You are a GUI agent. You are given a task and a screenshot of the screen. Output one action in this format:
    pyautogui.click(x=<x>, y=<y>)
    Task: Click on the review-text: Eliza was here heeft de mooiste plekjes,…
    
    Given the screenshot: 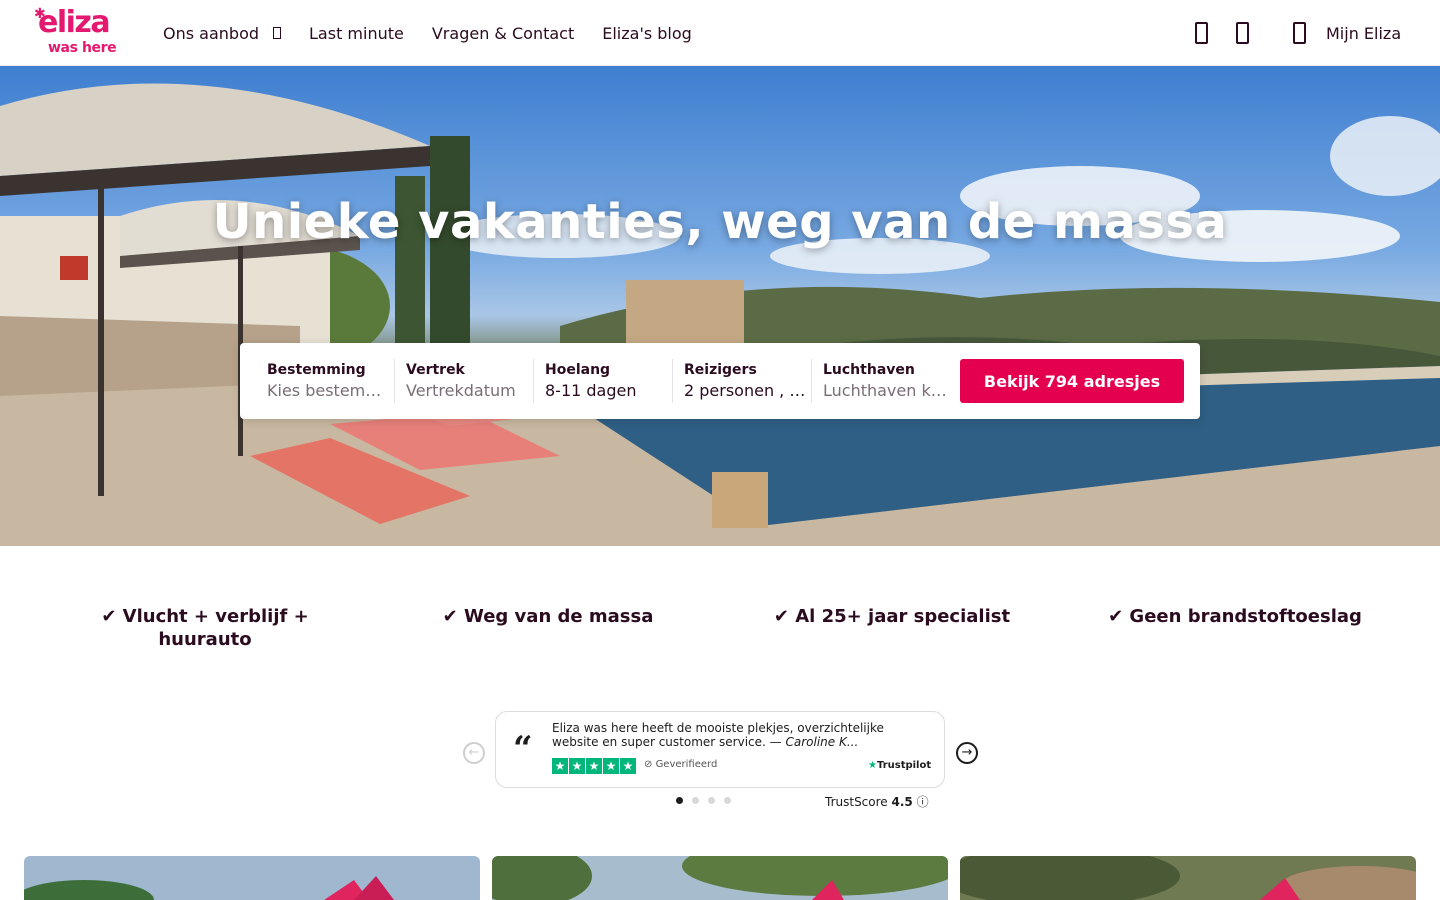 What is the action you would take?
    pyautogui.click(x=738, y=735)
    